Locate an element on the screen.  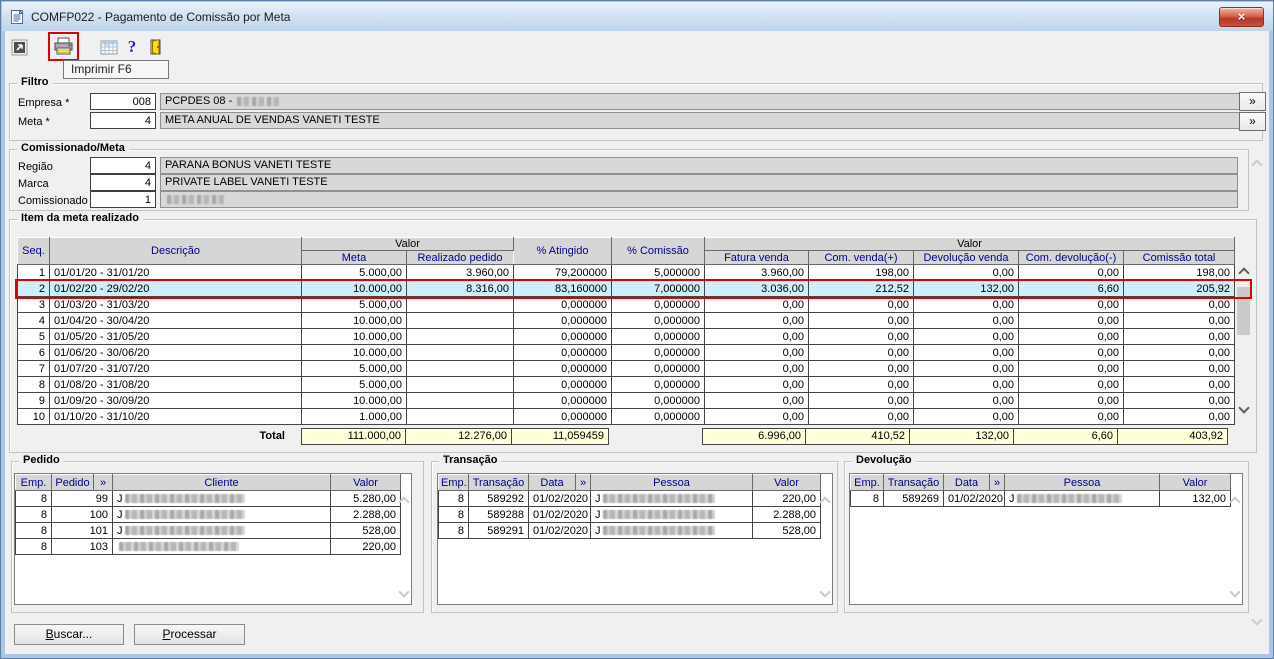
transacao-col-more: » is located at coordinates (583, 482).